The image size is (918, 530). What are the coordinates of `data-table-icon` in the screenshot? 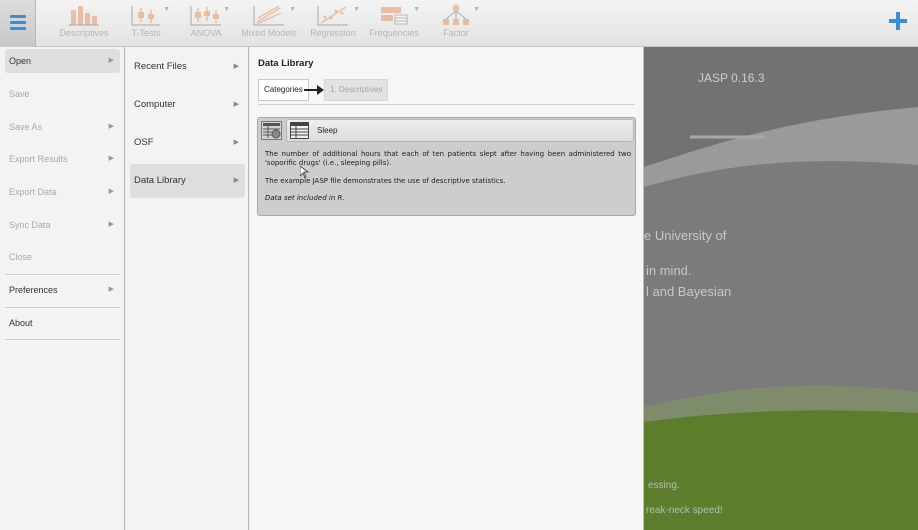 It's located at (299, 130).